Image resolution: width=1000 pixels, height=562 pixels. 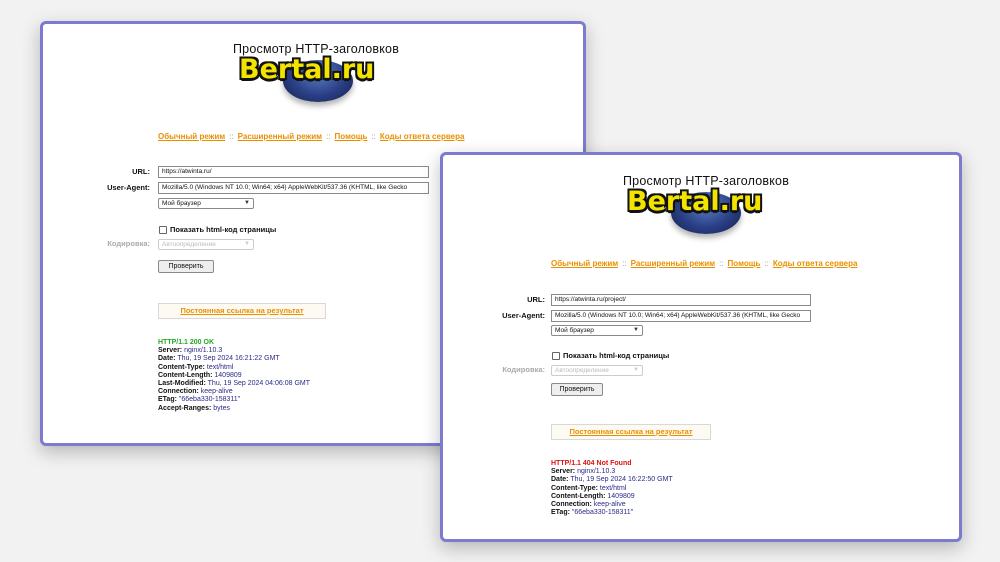 I want to click on status-line: HTTP/1.1 200 OK, so click(x=186, y=342).